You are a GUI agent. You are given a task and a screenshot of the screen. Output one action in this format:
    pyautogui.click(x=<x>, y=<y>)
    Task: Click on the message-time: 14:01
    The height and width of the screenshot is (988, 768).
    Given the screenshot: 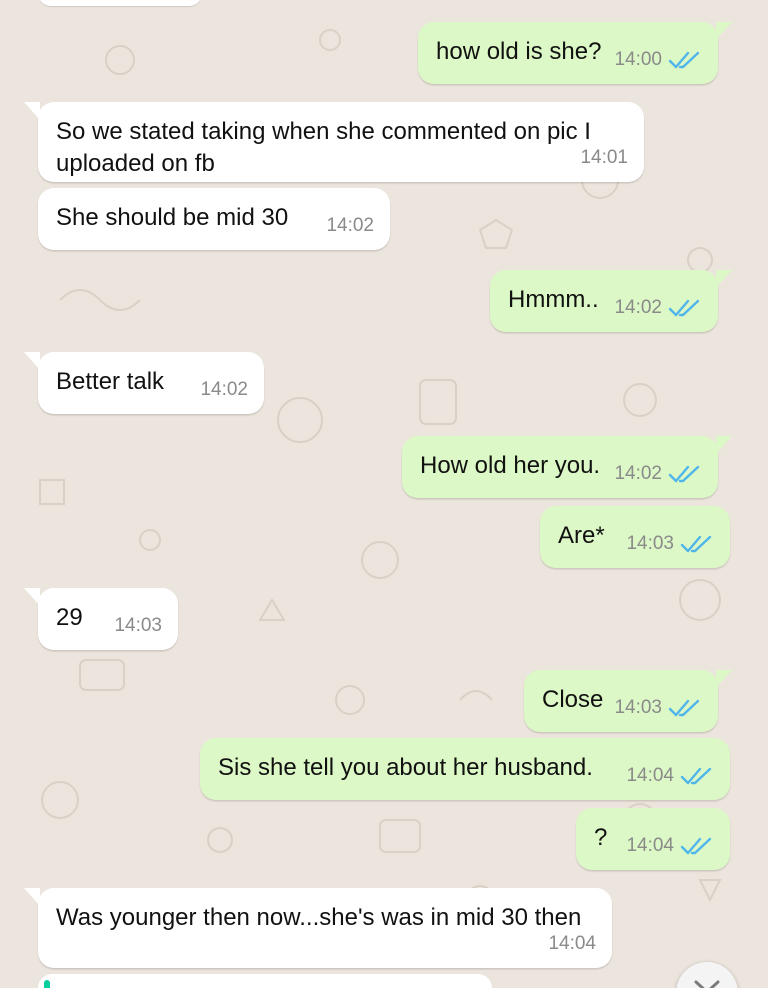 What is the action you would take?
    pyautogui.click(x=604, y=157)
    